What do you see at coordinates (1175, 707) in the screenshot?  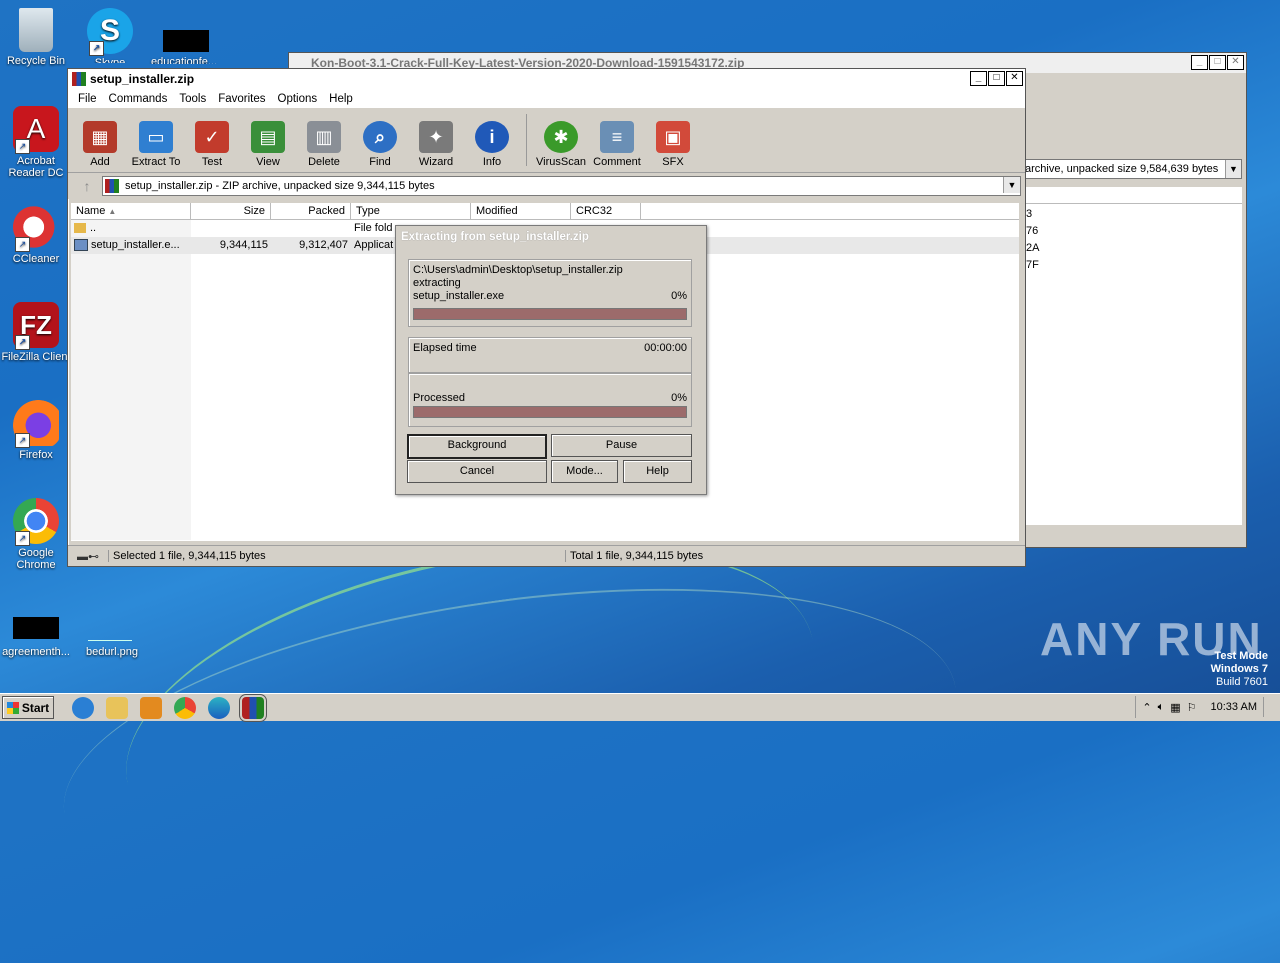 I see `network-icon: ▦` at bounding box center [1175, 707].